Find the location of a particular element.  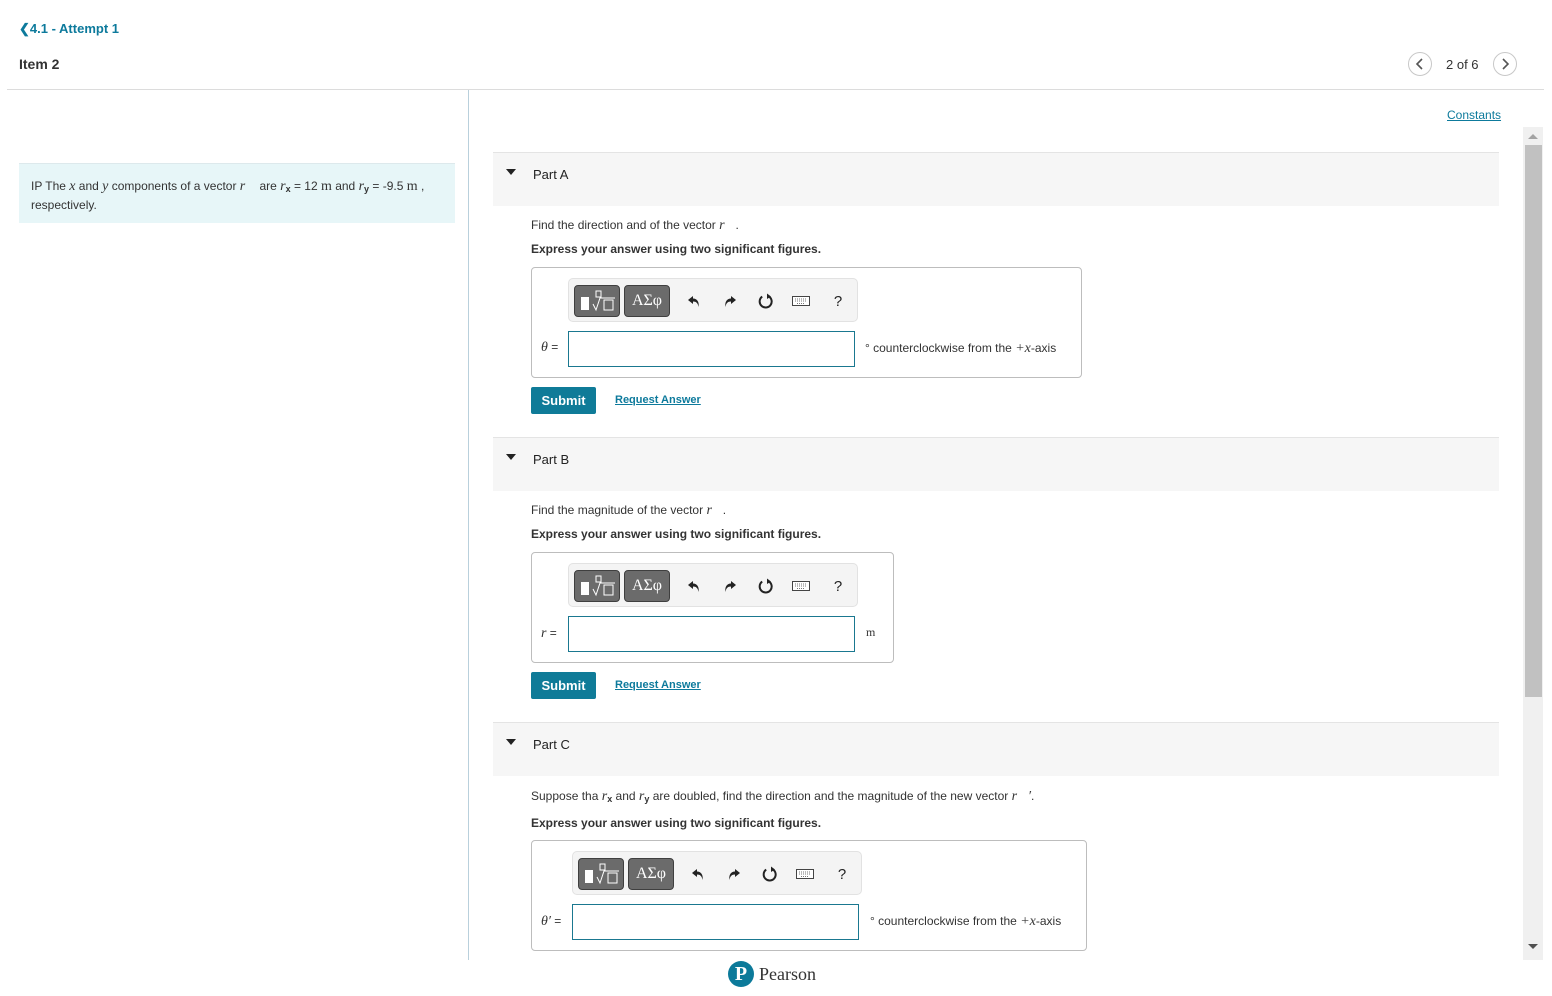

item-title: Item 2 is located at coordinates (39, 64).